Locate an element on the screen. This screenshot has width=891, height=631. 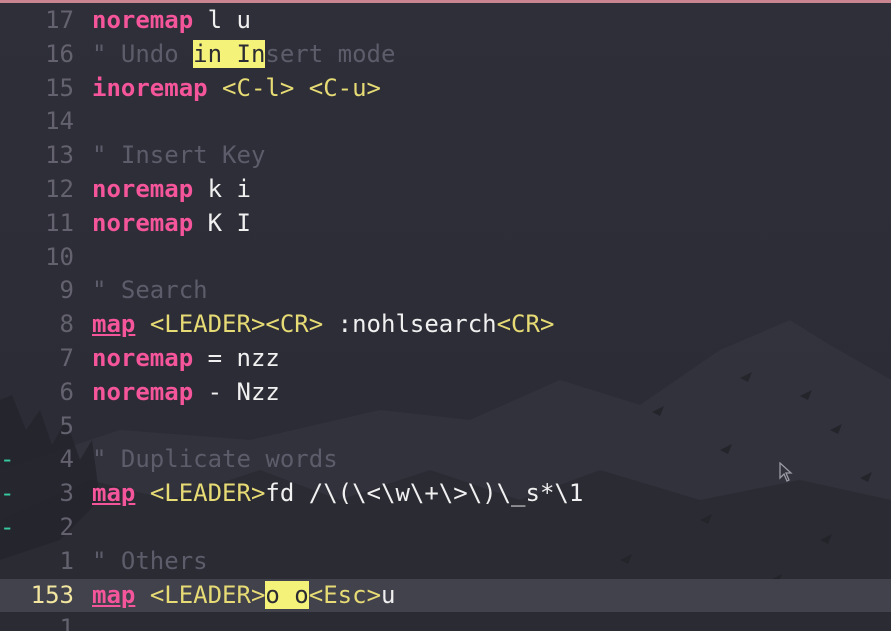
line-number: 13 is located at coordinates (59, 155).